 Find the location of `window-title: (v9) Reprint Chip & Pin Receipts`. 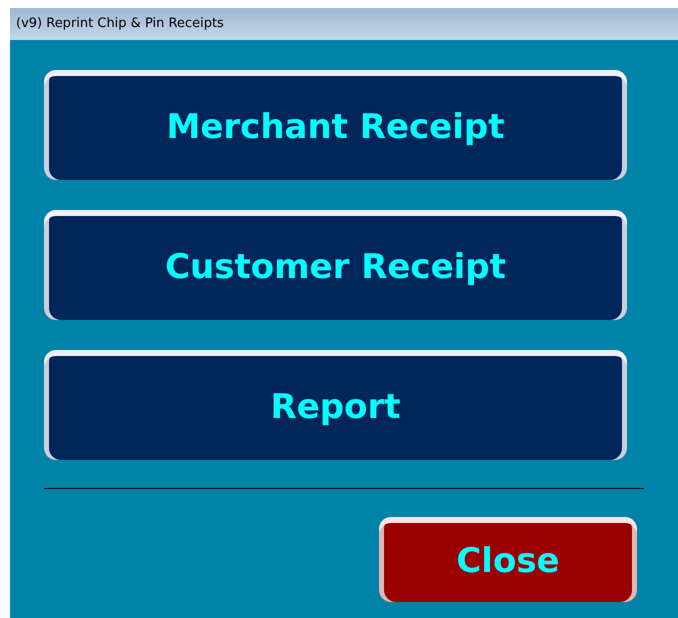

window-title: (v9) Reprint Chip & Pin Receipts is located at coordinates (120, 24).